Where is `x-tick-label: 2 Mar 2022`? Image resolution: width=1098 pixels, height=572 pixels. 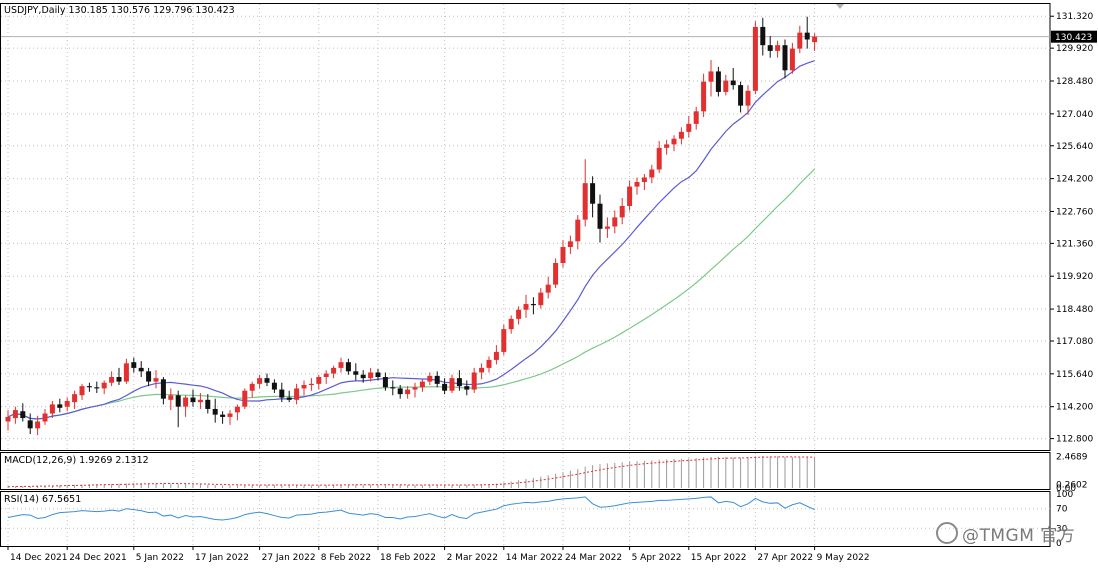 x-tick-label: 2 Mar 2022 is located at coordinates (472, 558).